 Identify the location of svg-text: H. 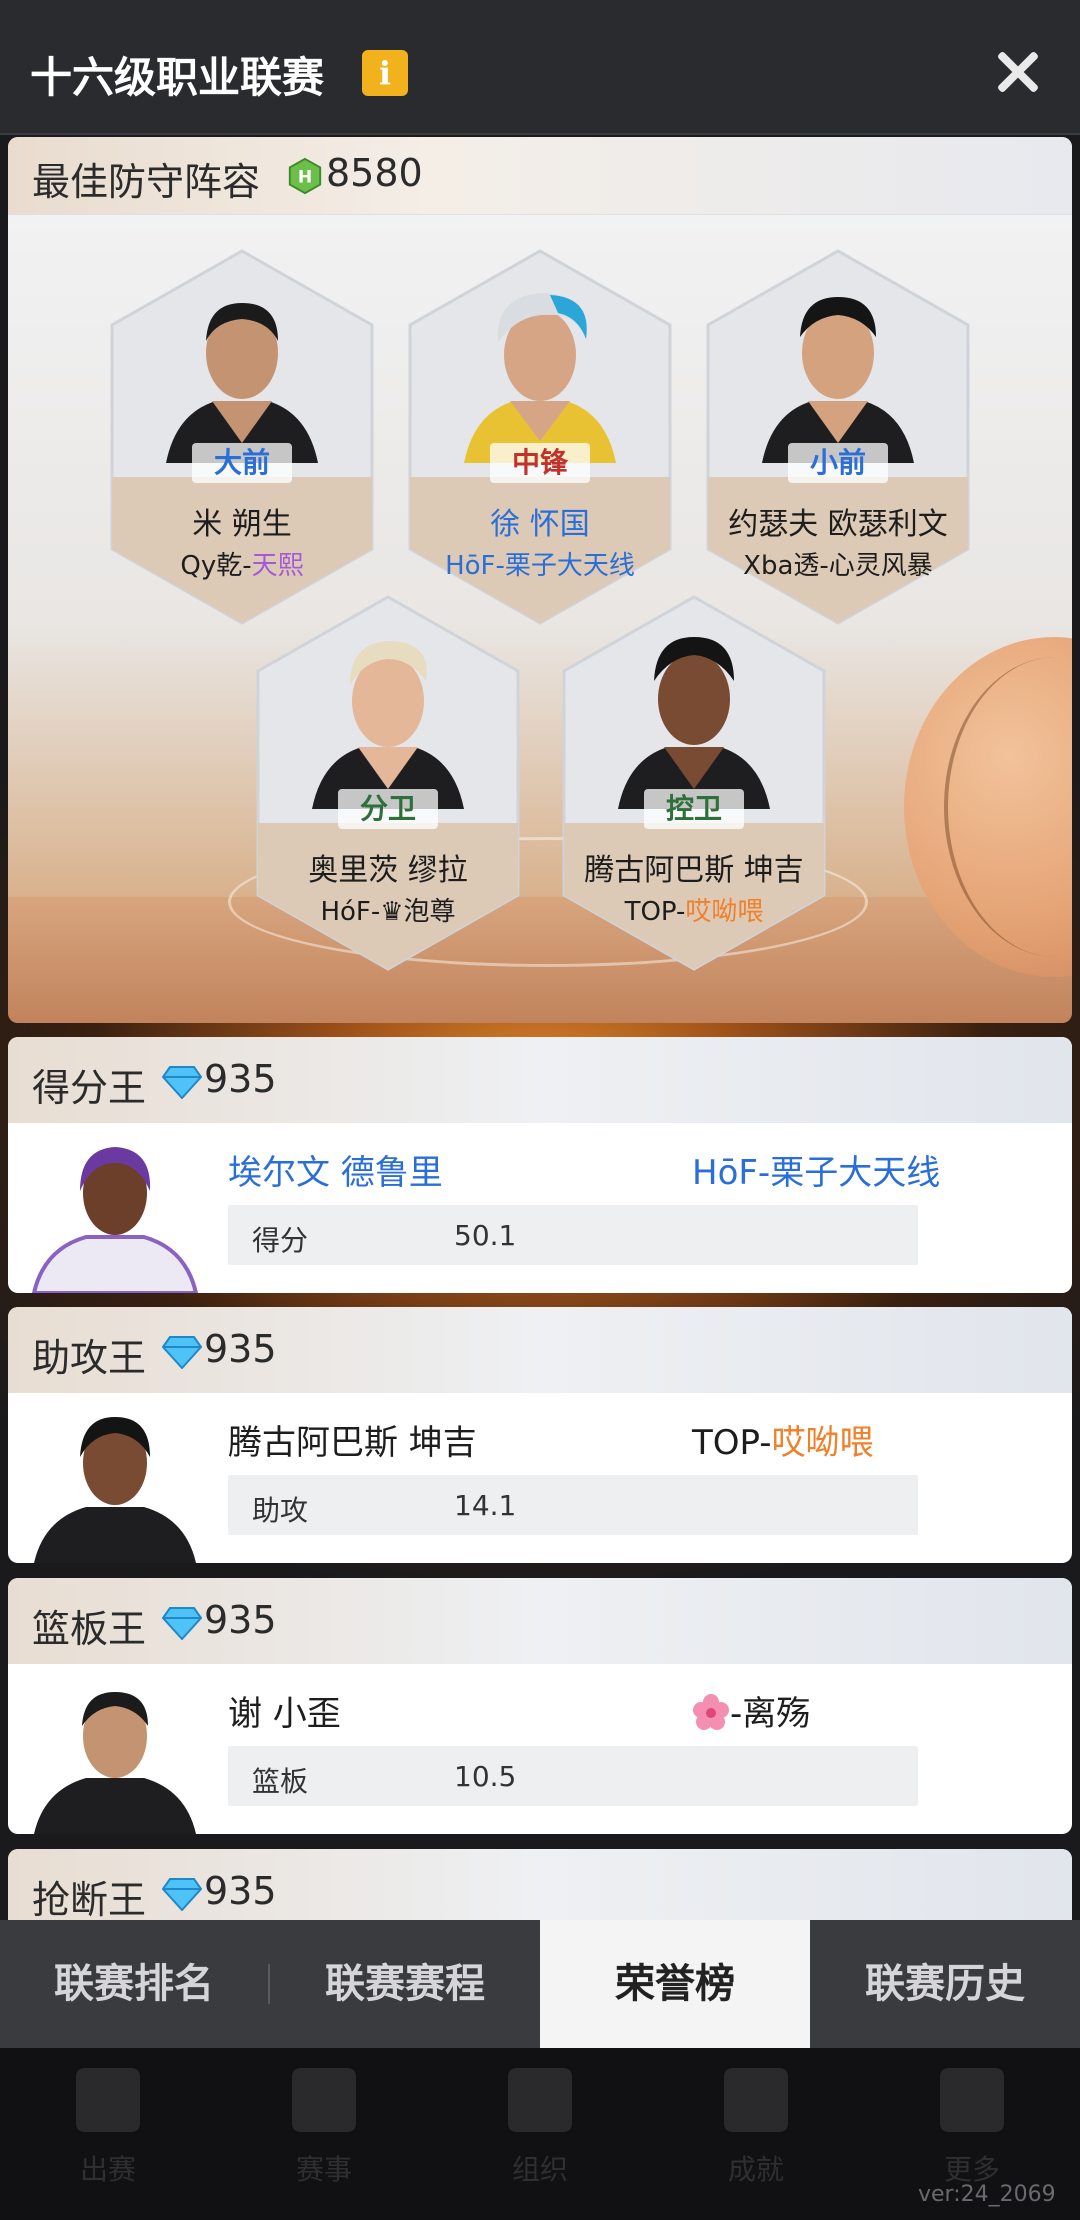
(305, 178).